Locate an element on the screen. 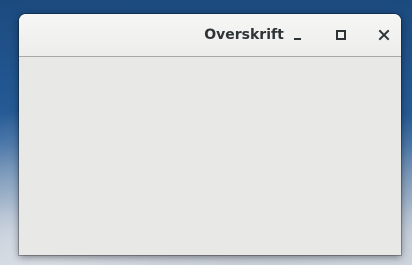 The image size is (412, 265). close-button is located at coordinates (384, 35).